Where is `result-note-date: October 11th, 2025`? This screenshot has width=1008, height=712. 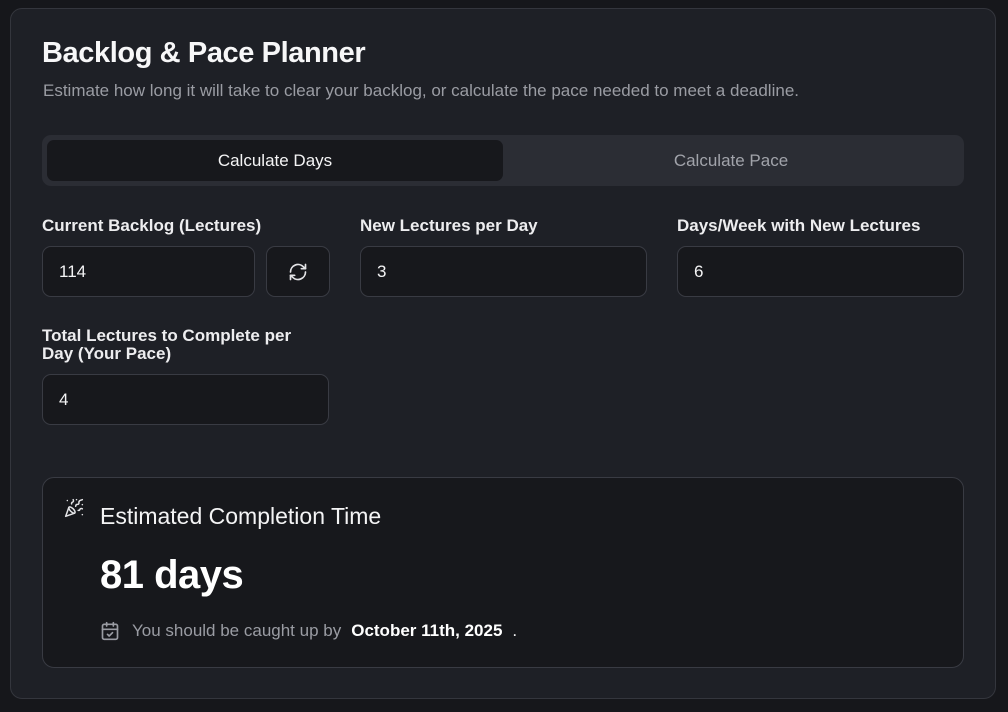
result-note-date: October 11th, 2025 is located at coordinates (427, 630).